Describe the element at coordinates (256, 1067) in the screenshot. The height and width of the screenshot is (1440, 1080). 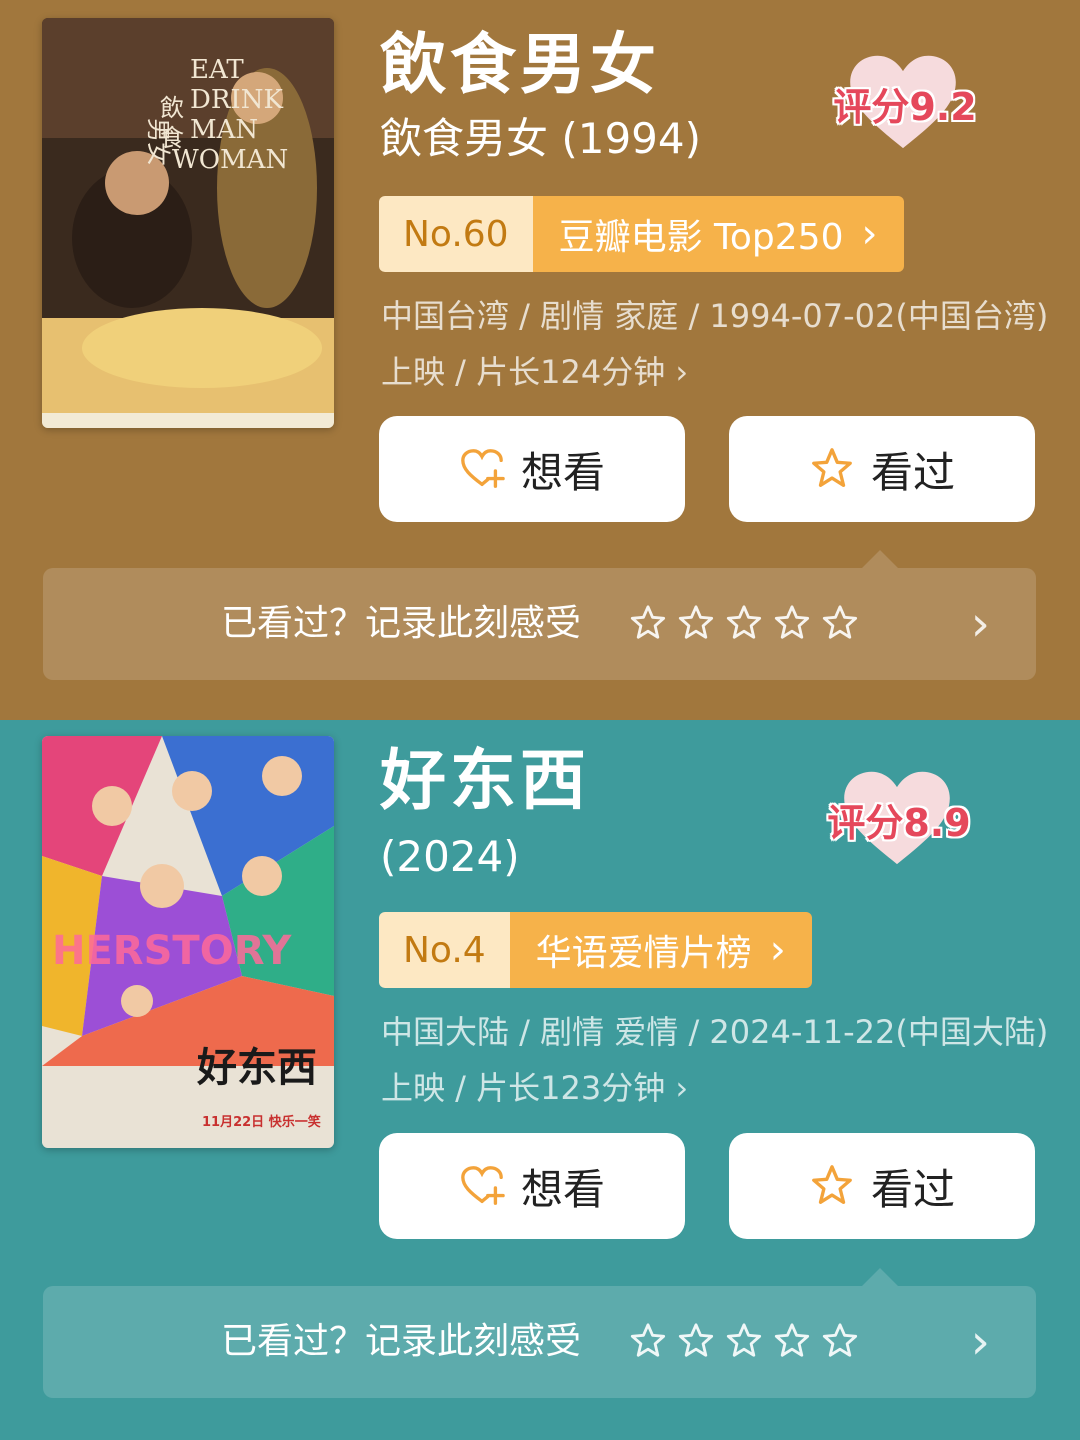
I see `poster-text-haodongxi: 好东西` at that location.